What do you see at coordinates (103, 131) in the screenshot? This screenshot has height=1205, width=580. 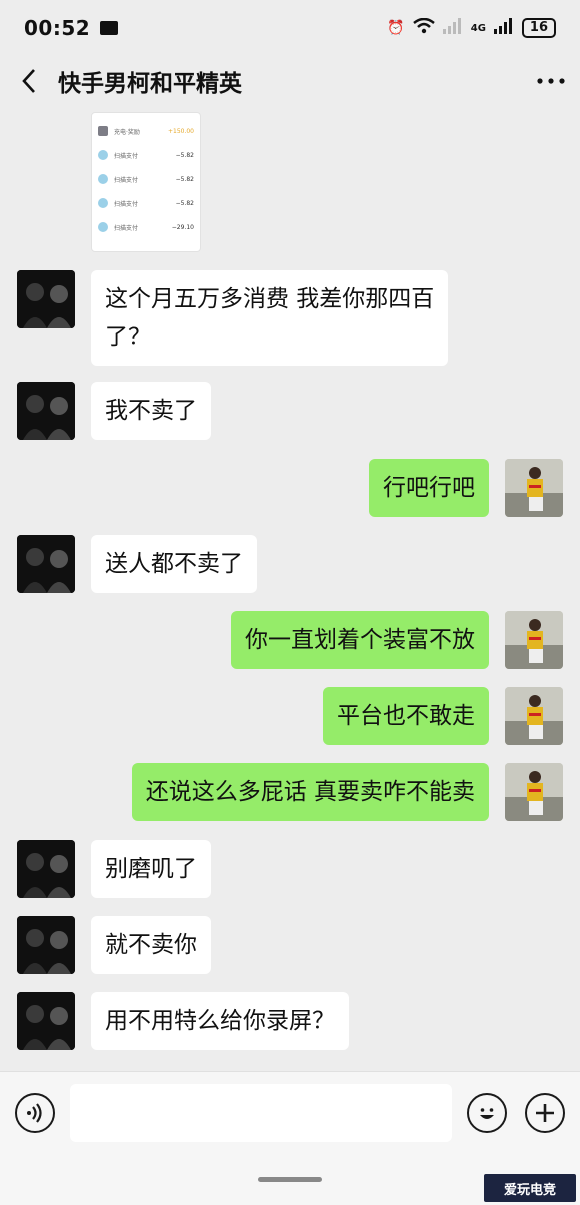 I see `merchant-icon` at bounding box center [103, 131].